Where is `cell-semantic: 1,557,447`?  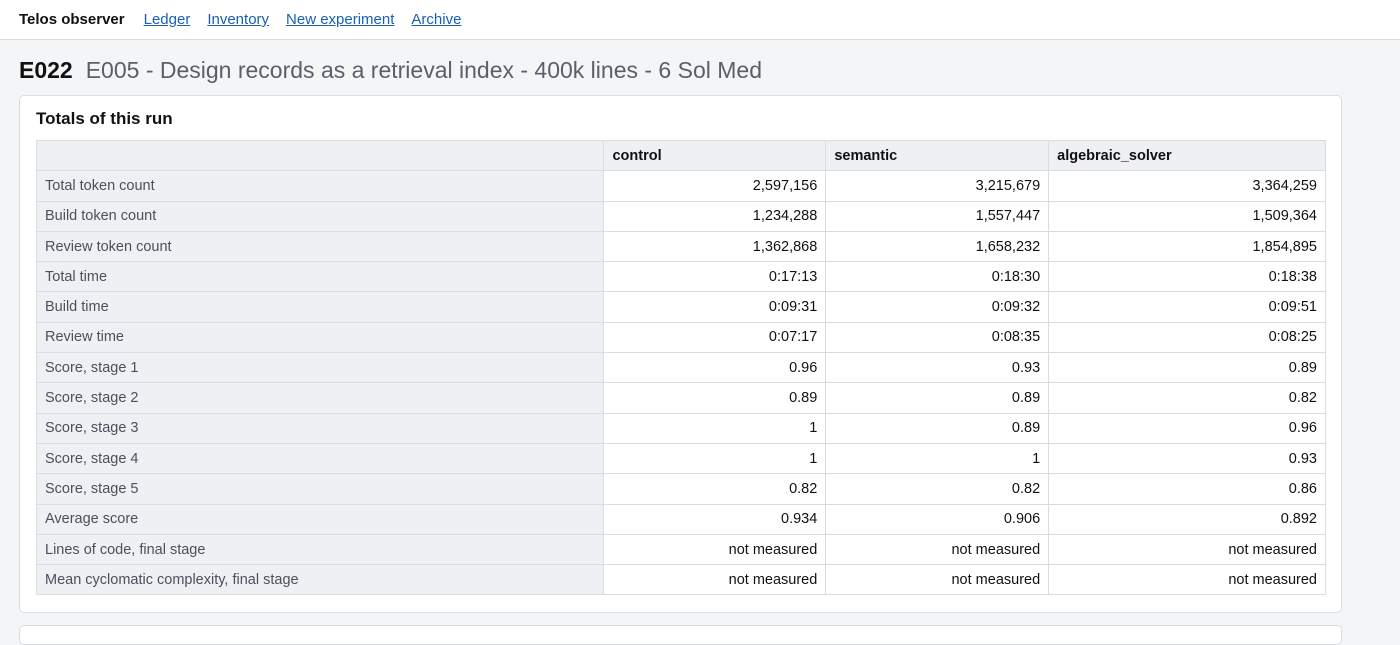
cell-semantic: 1,557,447 is located at coordinates (937, 216).